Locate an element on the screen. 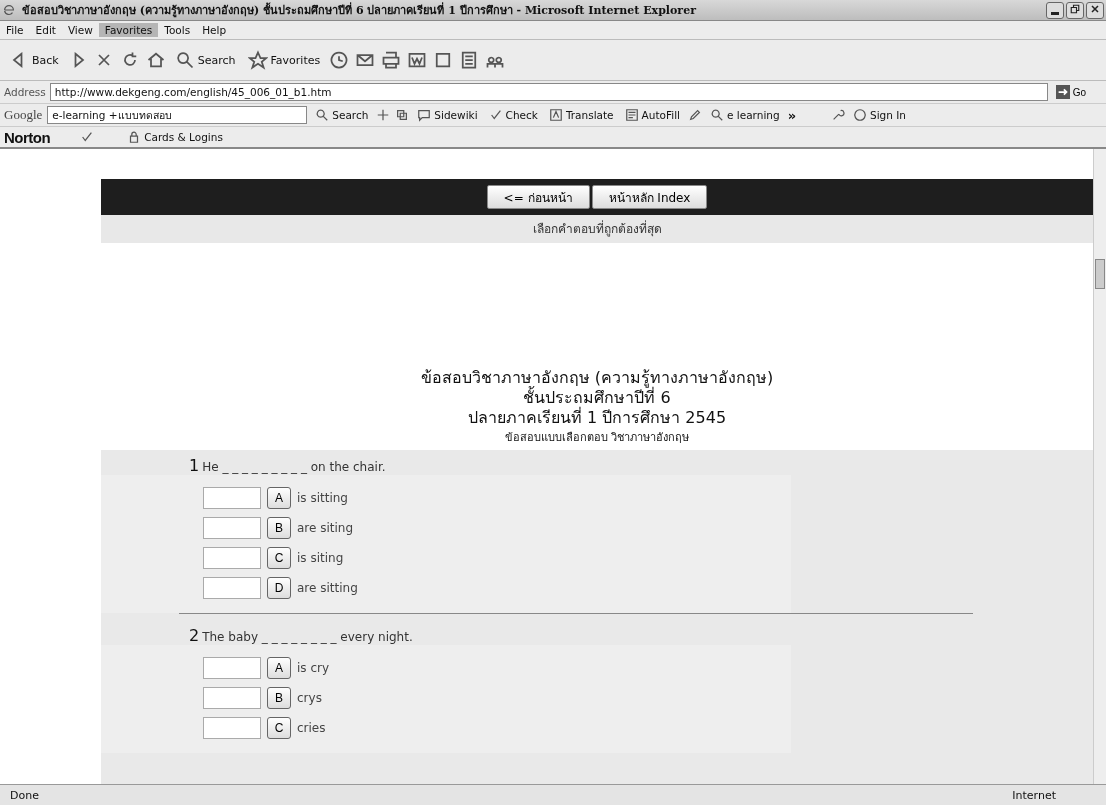 Image resolution: width=1106 pixels, height=805 pixels. toolbar-button: Sign In is located at coordinates (880, 115).